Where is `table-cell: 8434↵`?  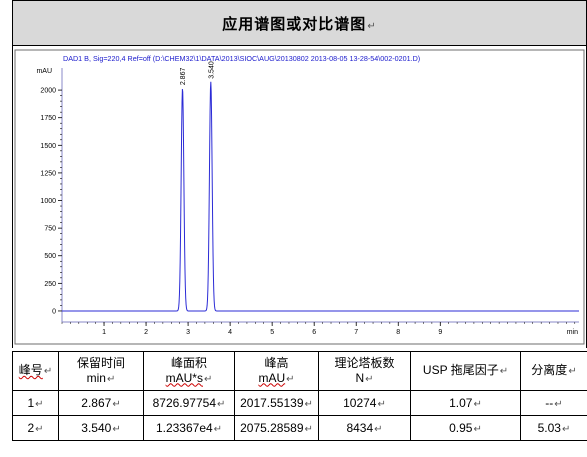
table-cell: 8434↵ is located at coordinates (364, 428).